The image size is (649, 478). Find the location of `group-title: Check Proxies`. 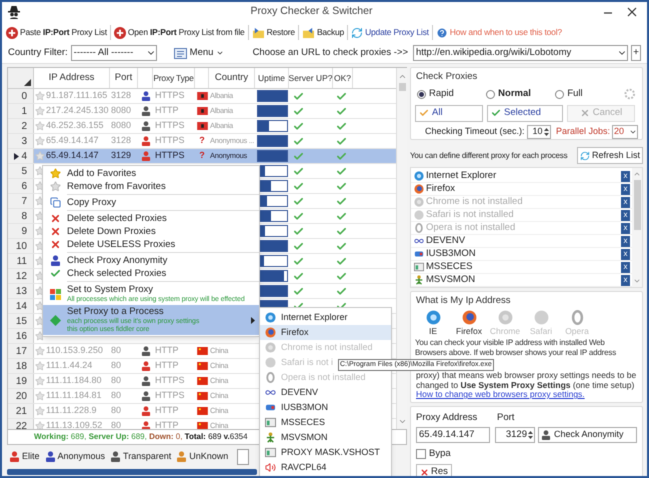

group-title: Check Proxies is located at coordinates (446, 77).